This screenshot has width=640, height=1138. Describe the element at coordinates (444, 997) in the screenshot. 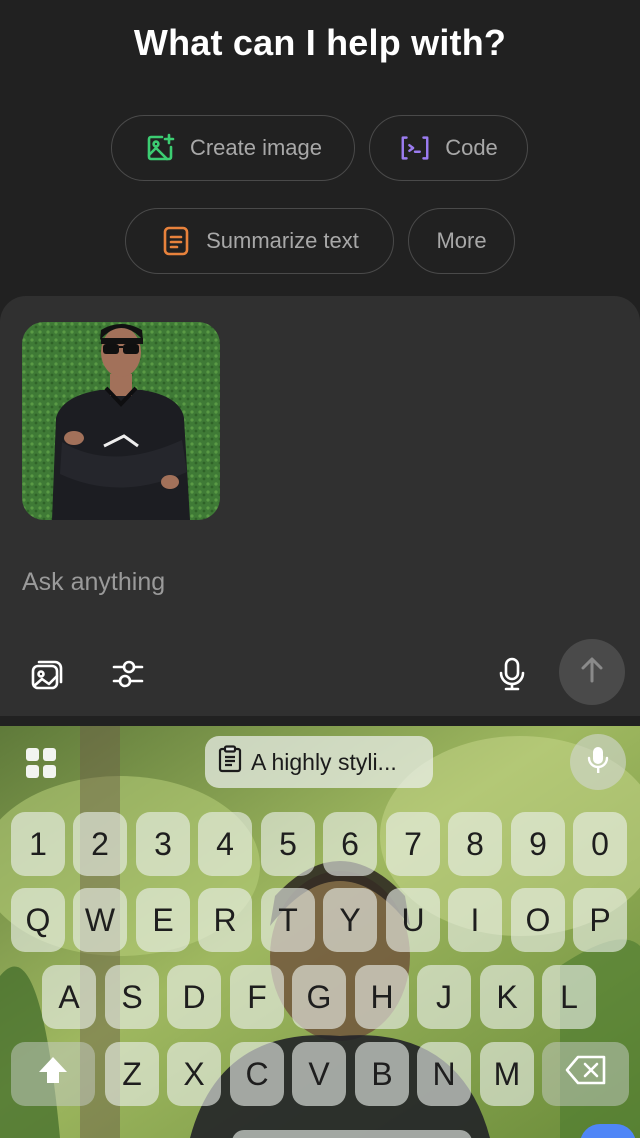

I see `key-j: J` at that location.